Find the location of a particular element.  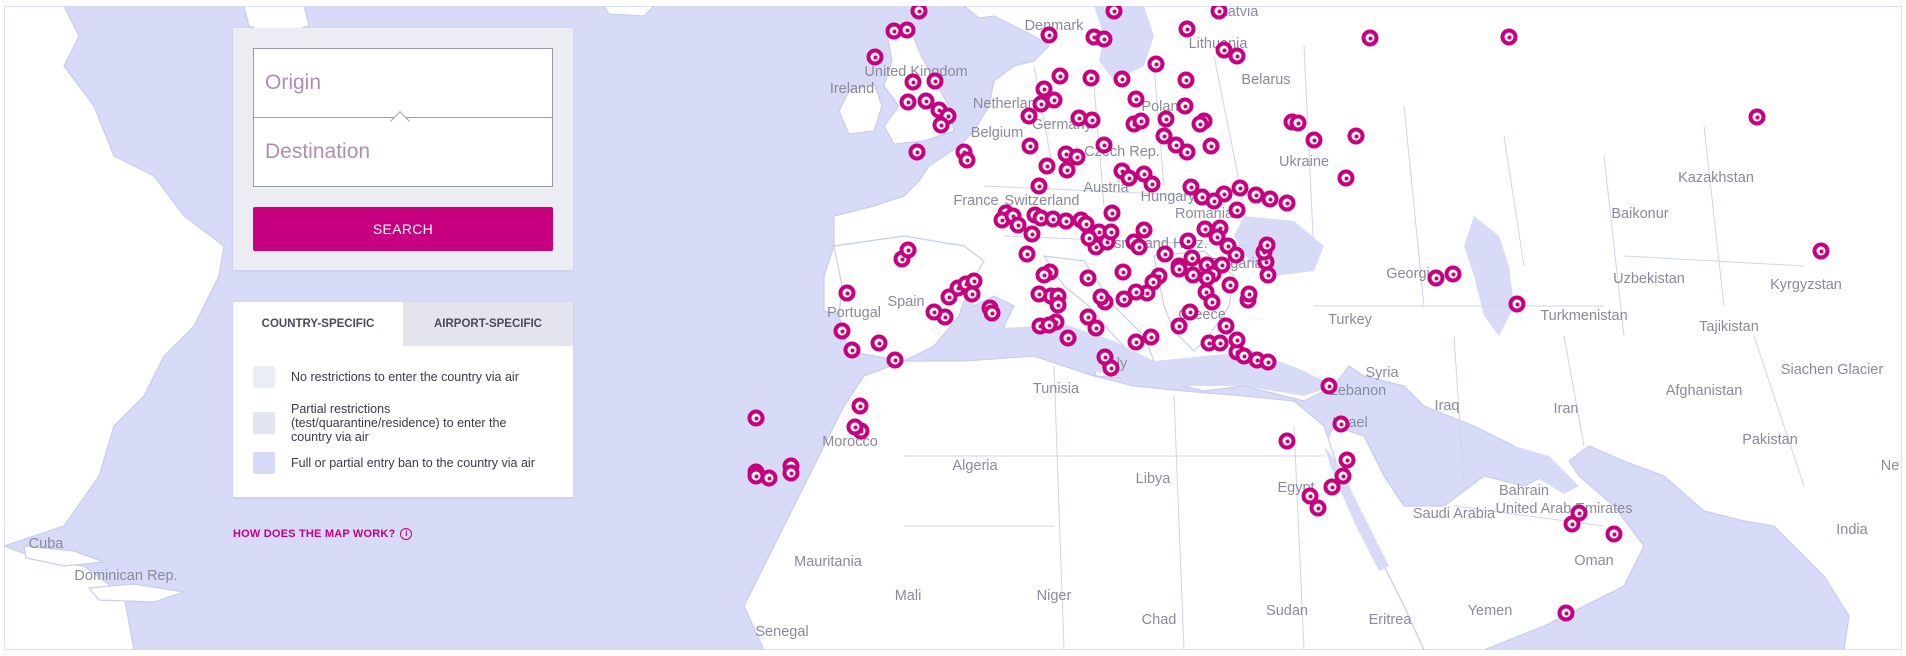

tab-airport-specific: AIRPORT-SPECIFIC is located at coordinates (488, 324).